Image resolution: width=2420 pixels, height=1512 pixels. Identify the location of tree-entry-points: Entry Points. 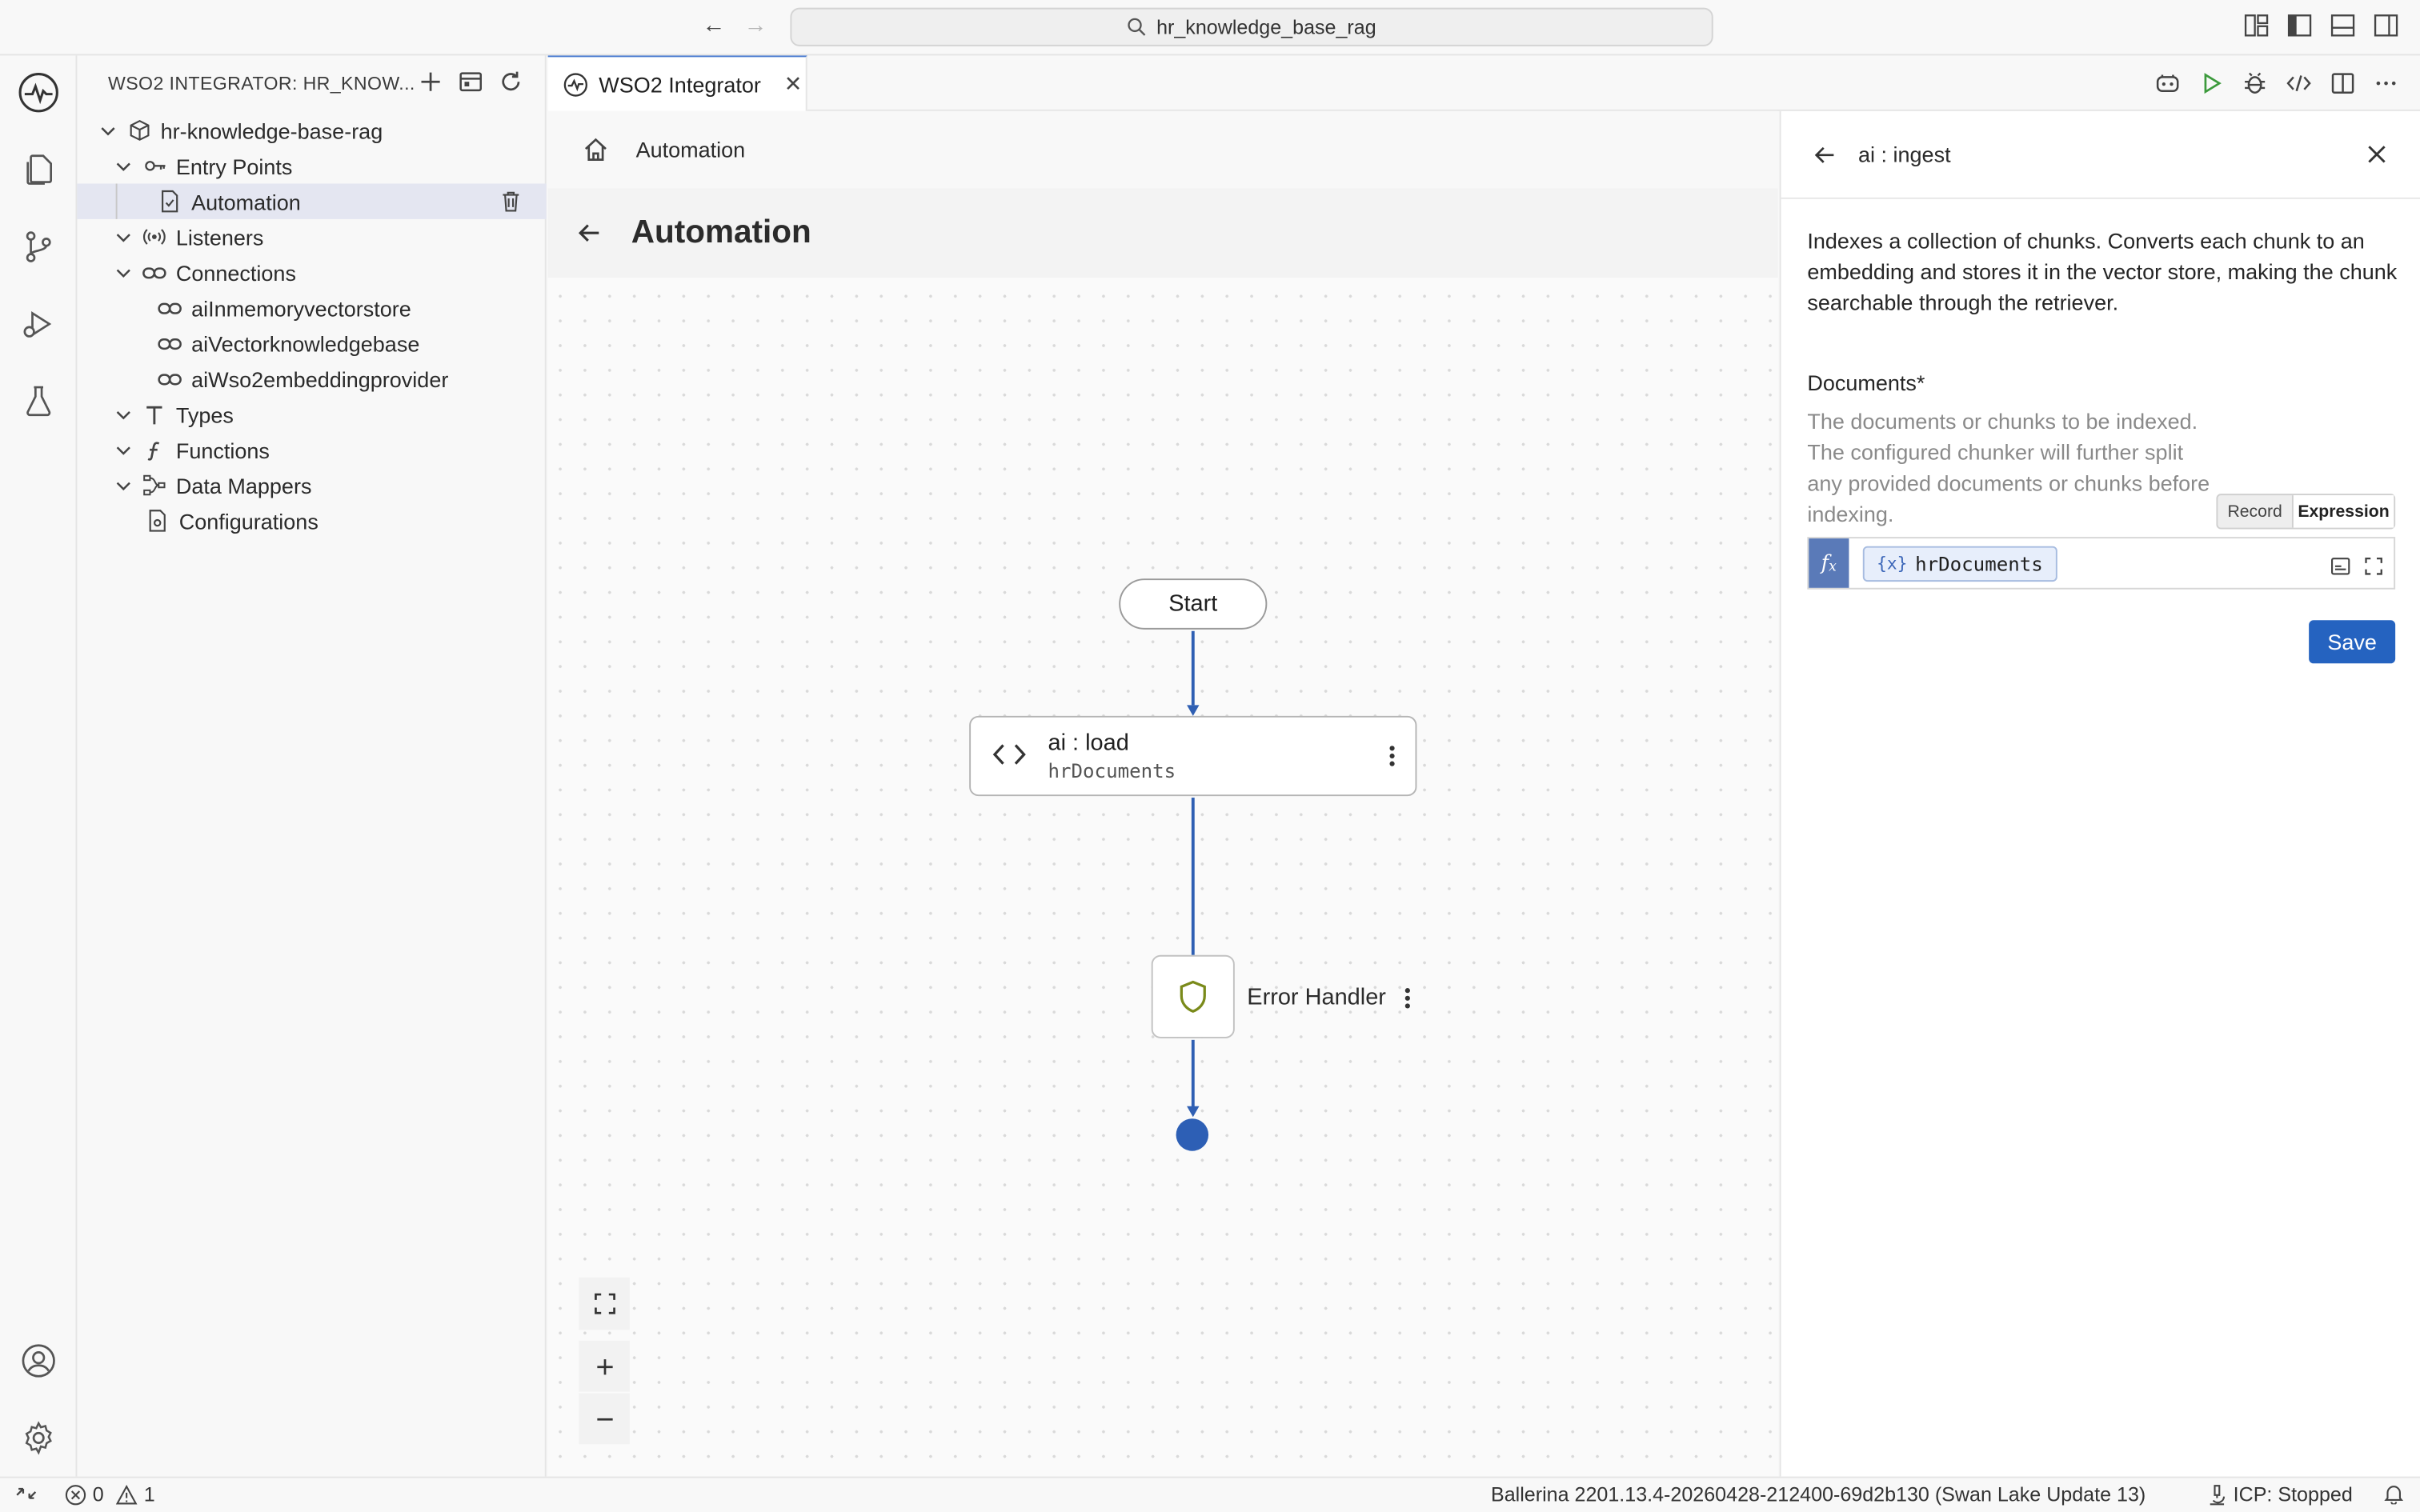
(311, 165).